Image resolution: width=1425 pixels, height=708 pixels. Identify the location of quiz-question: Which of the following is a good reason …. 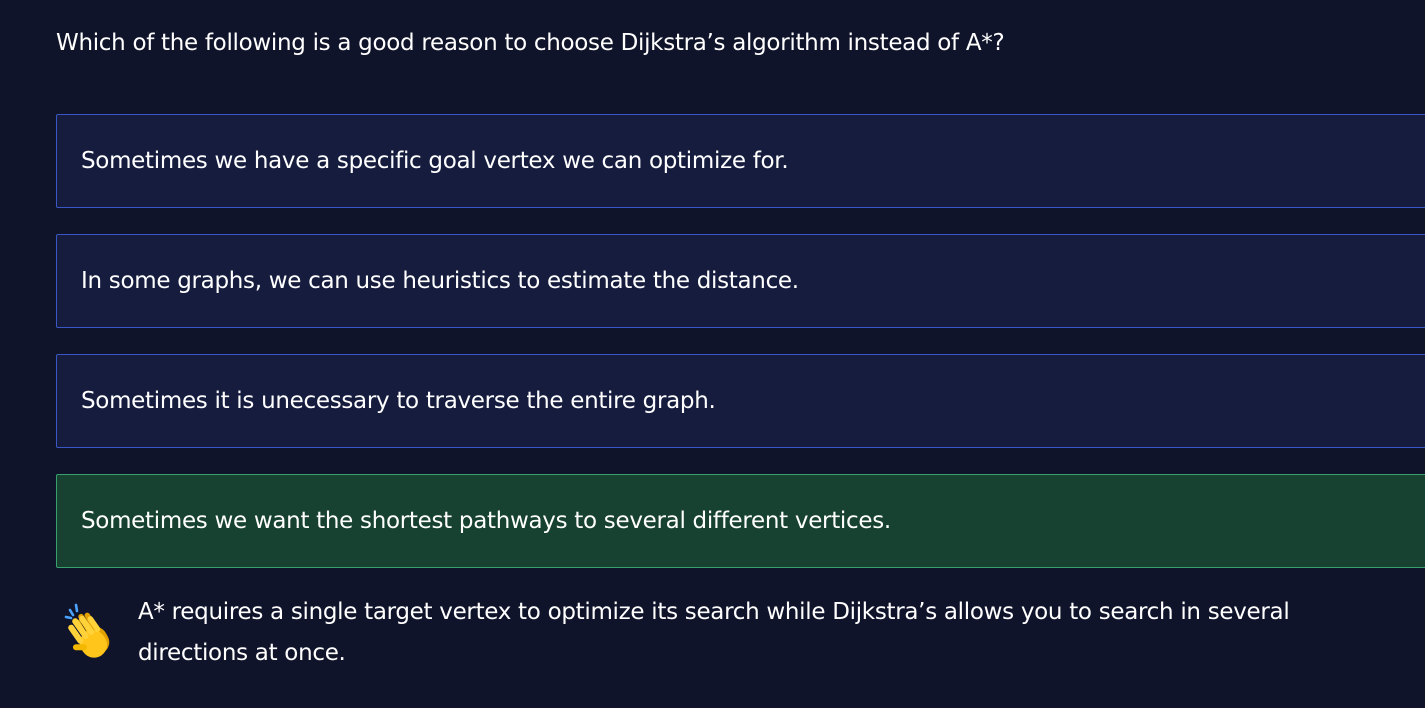
(530, 43).